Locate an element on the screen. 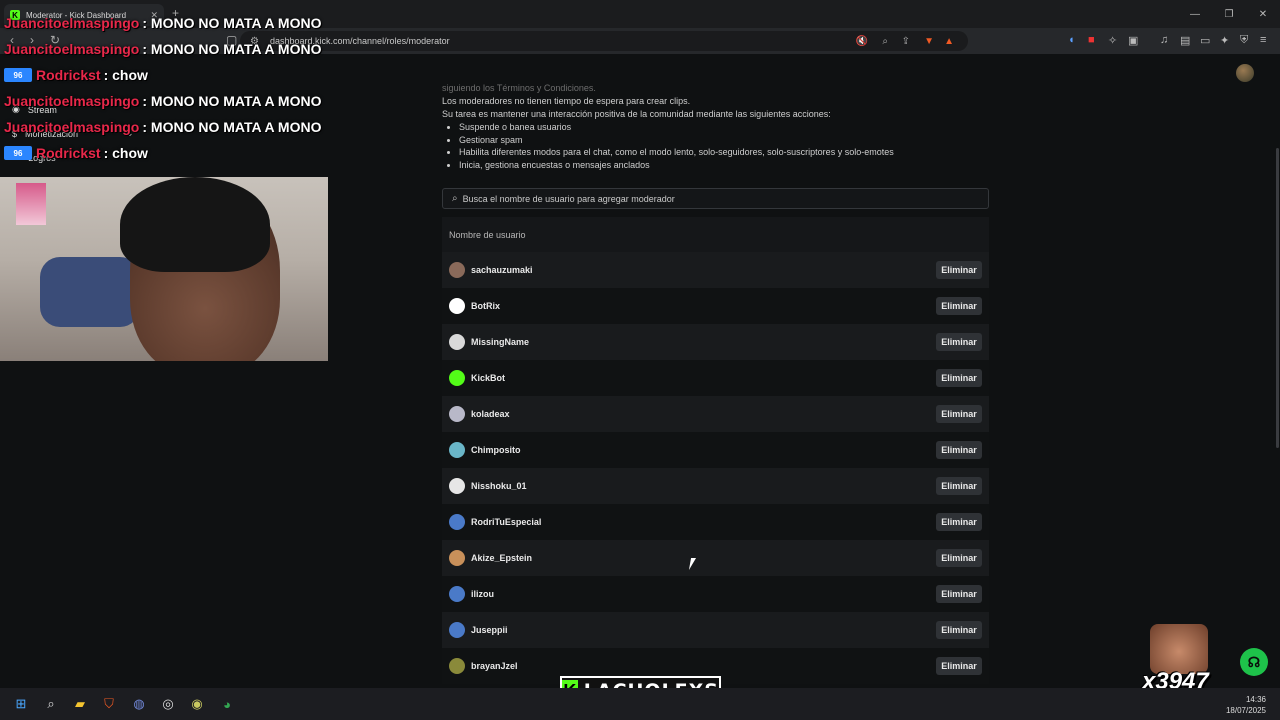 This screenshot has height=720, width=1280. share-icon: ⇪ is located at coordinates (906, 41).